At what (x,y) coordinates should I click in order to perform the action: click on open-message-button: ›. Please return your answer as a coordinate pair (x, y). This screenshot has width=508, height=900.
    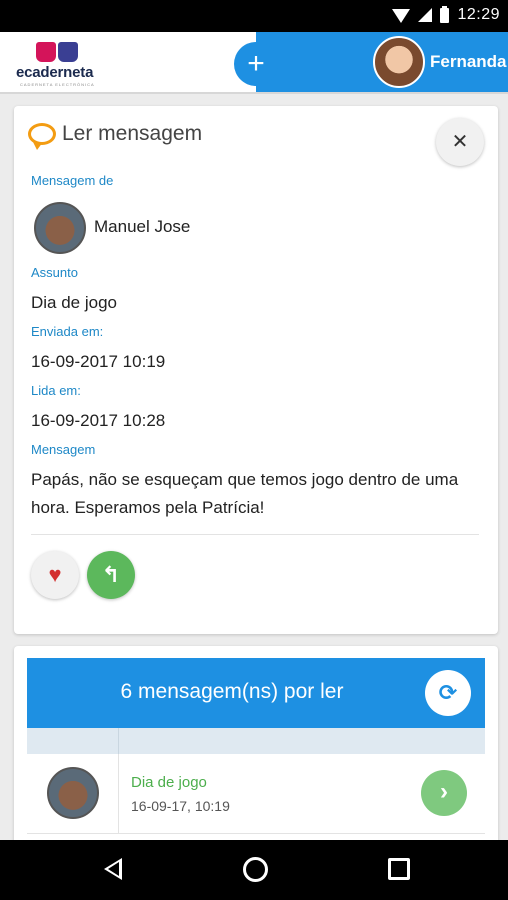
    Looking at the image, I should click on (444, 793).